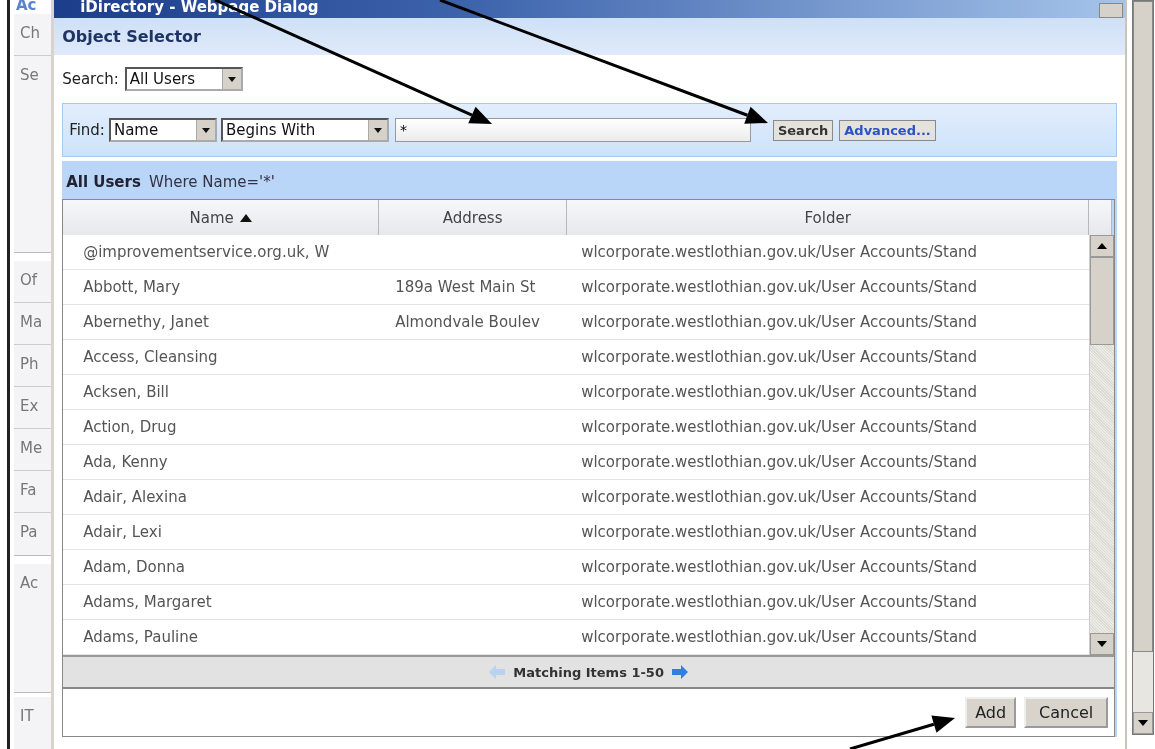  What do you see at coordinates (87, 130) in the screenshot?
I see `find-label: Find:` at bounding box center [87, 130].